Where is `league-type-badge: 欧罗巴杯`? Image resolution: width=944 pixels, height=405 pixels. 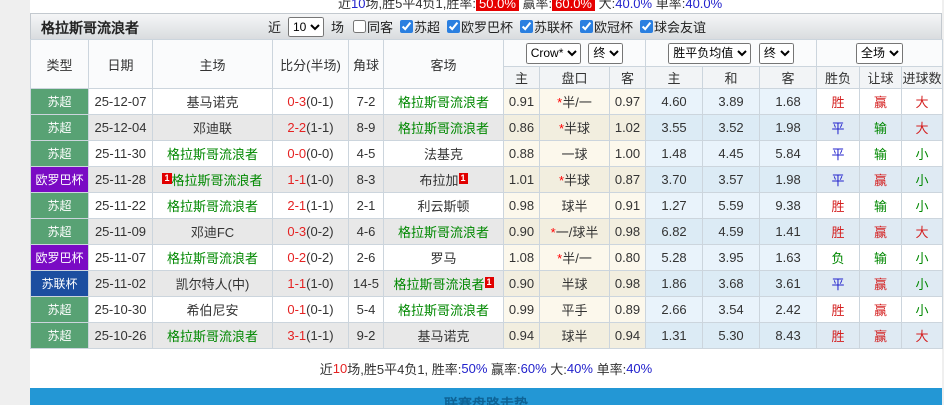
league-type-badge: 欧罗巴杯 is located at coordinates (59, 257).